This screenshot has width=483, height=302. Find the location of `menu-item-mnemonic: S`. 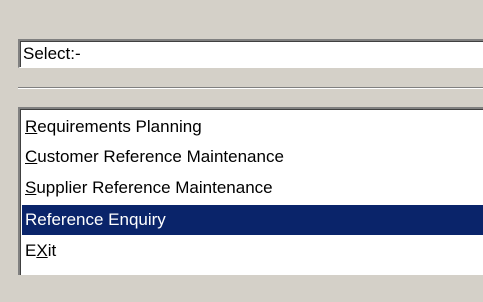

menu-item-mnemonic: S is located at coordinates (31, 187).